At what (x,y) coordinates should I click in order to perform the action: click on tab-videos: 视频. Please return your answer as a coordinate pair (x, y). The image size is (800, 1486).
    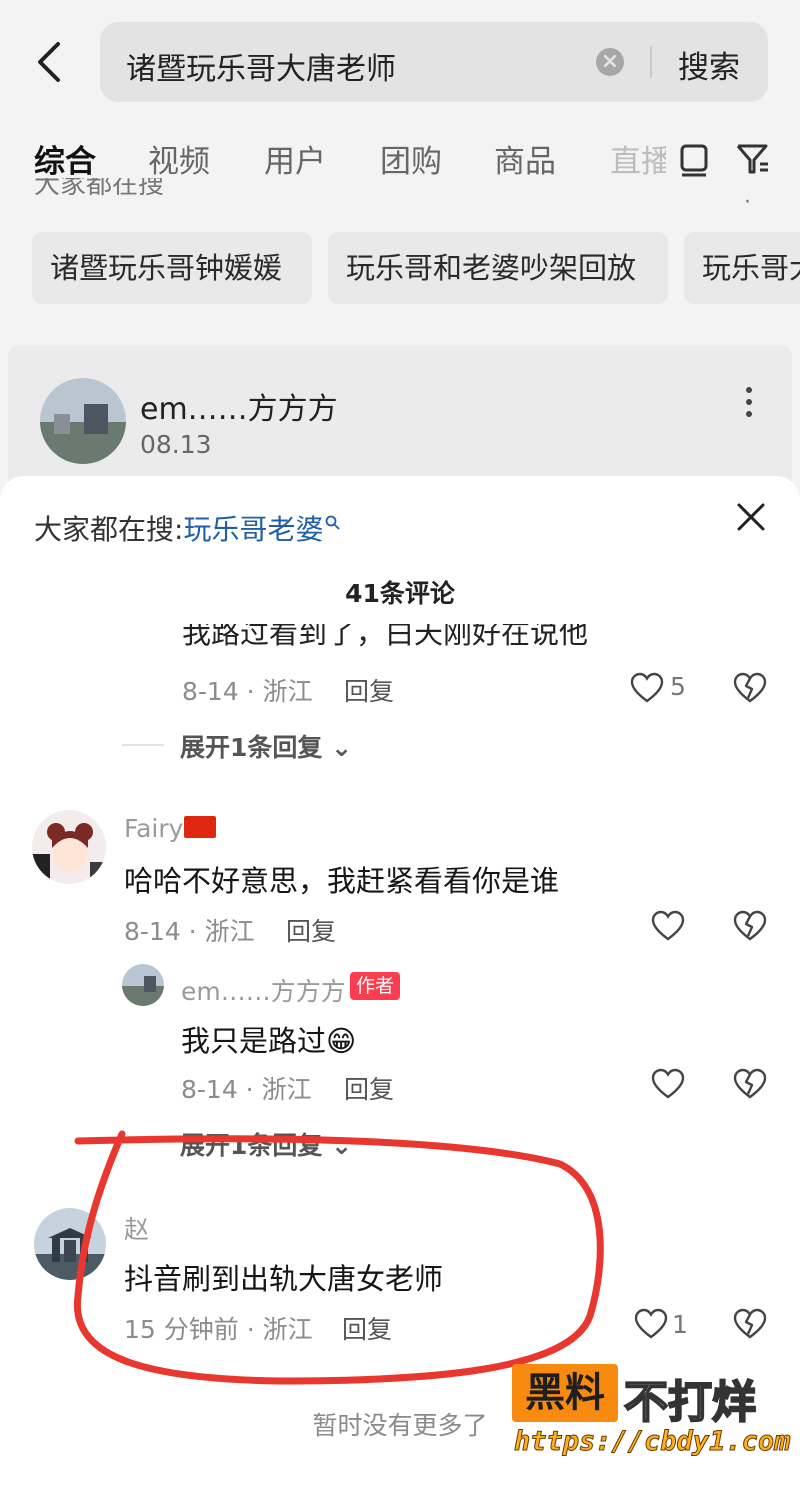
    Looking at the image, I should click on (179, 158).